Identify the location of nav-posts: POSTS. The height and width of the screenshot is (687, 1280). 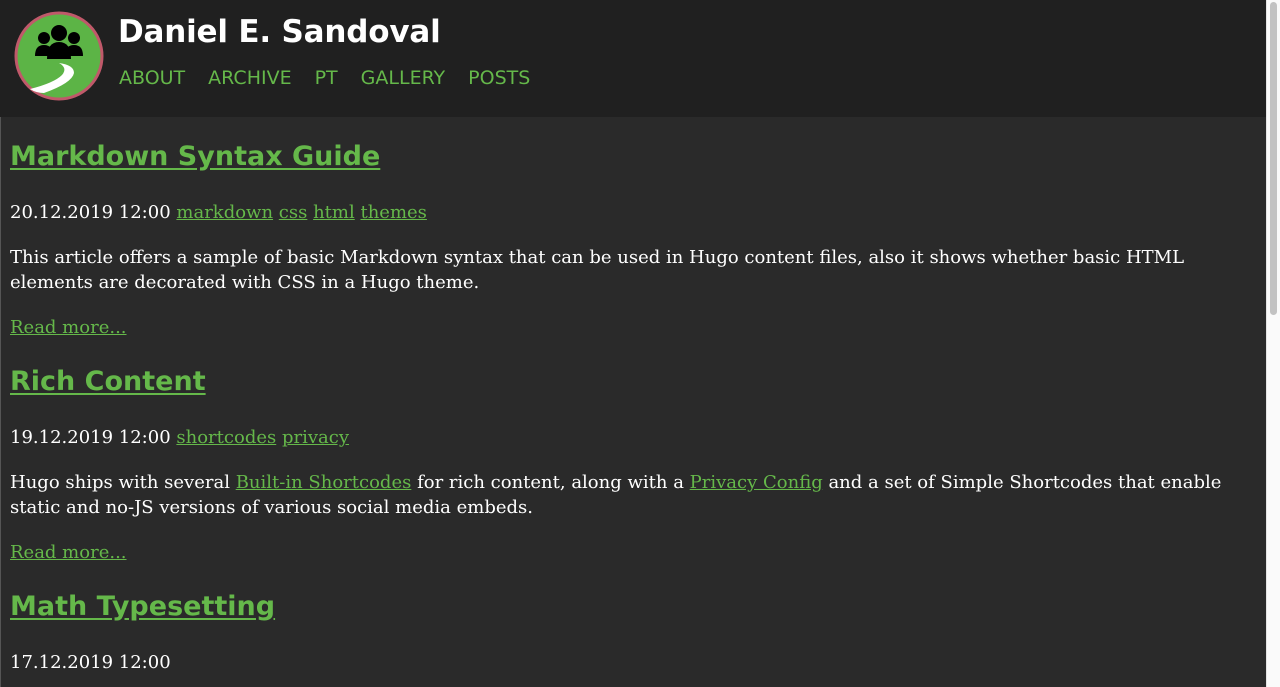
(499, 78).